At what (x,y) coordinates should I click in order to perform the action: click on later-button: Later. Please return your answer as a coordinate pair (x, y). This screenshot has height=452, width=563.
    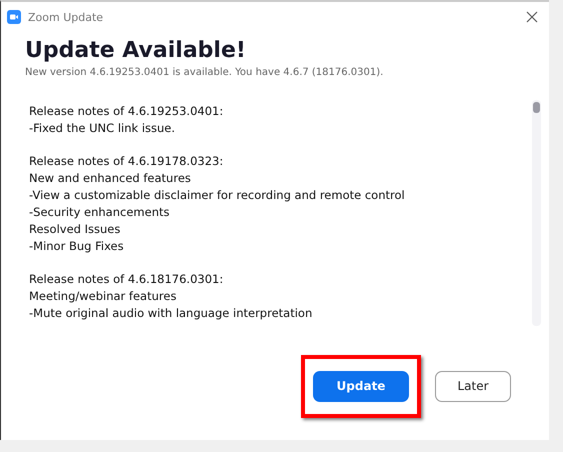
    Looking at the image, I should click on (473, 386).